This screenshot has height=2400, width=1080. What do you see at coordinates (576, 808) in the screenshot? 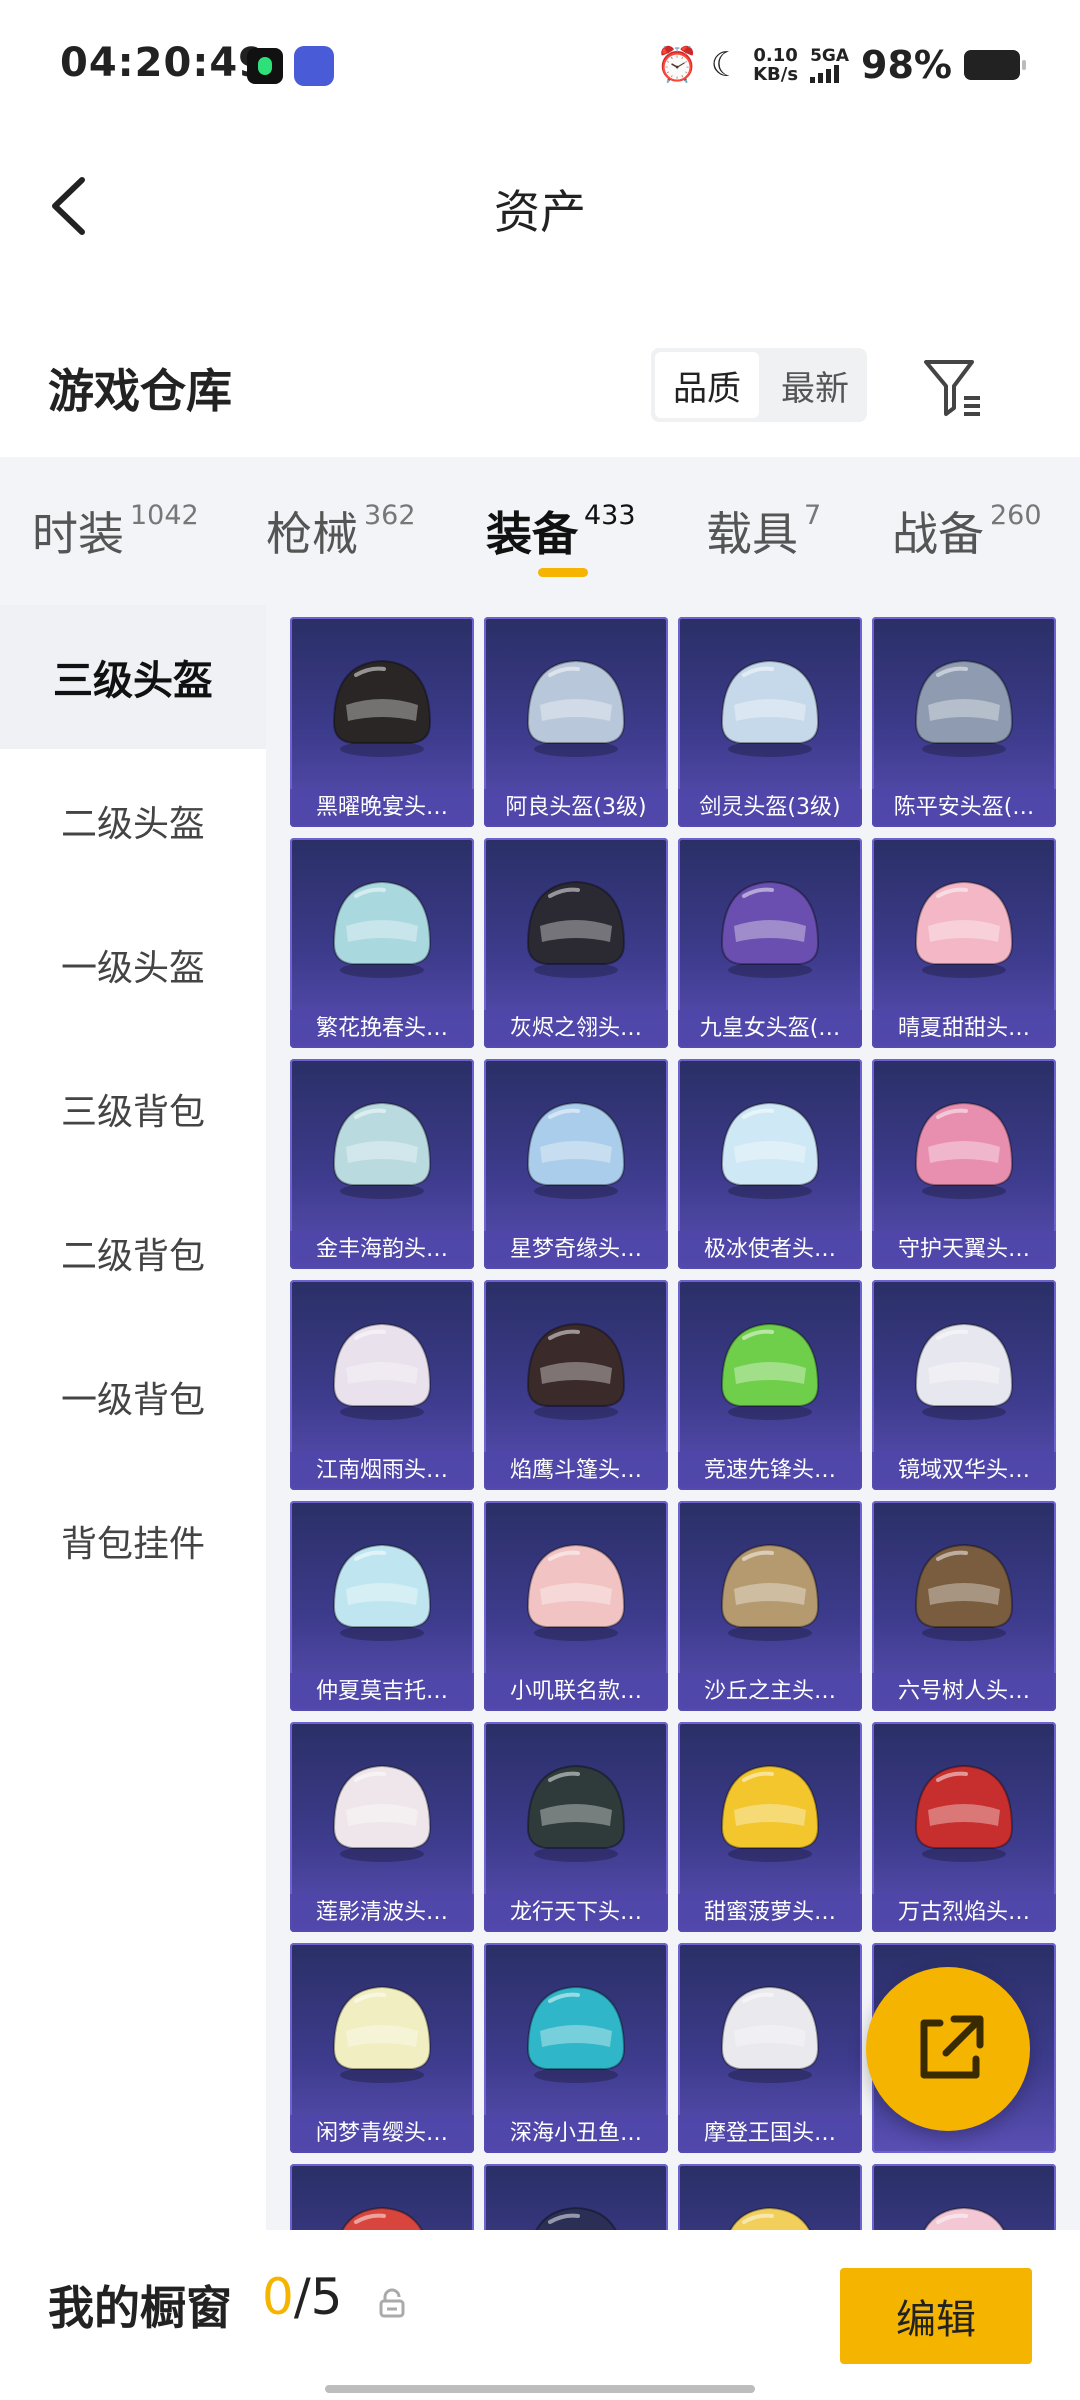
I see `item-name: 阿良头盔(3级)` at bounding box center [576, 808].